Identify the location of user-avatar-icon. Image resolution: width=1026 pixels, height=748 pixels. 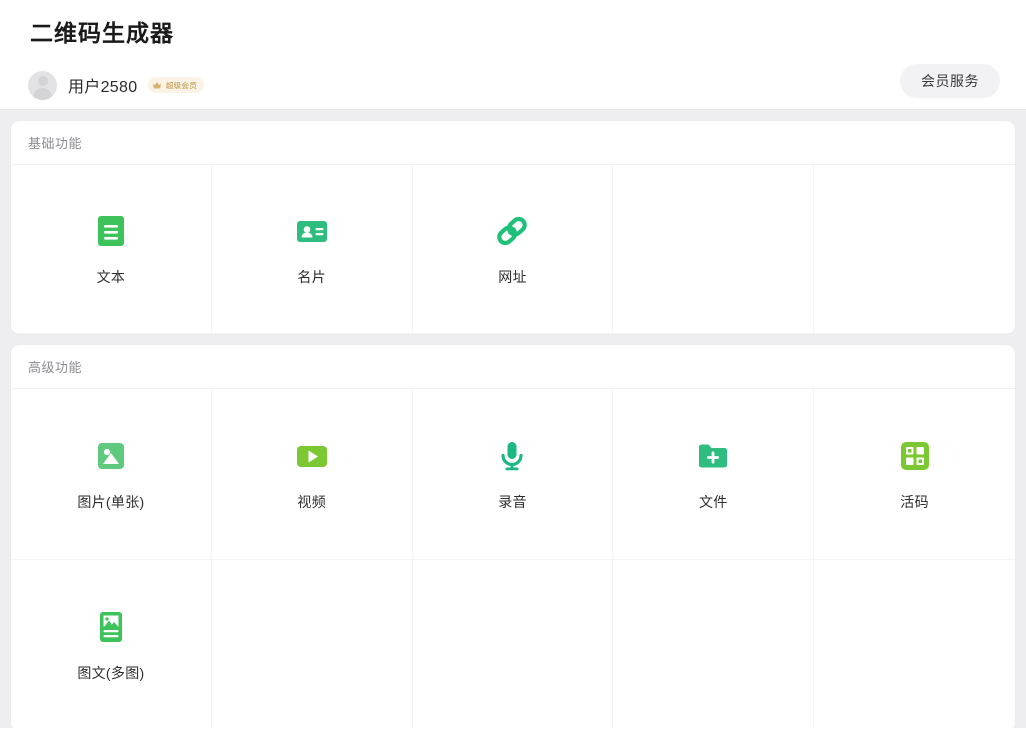
(42, 85).